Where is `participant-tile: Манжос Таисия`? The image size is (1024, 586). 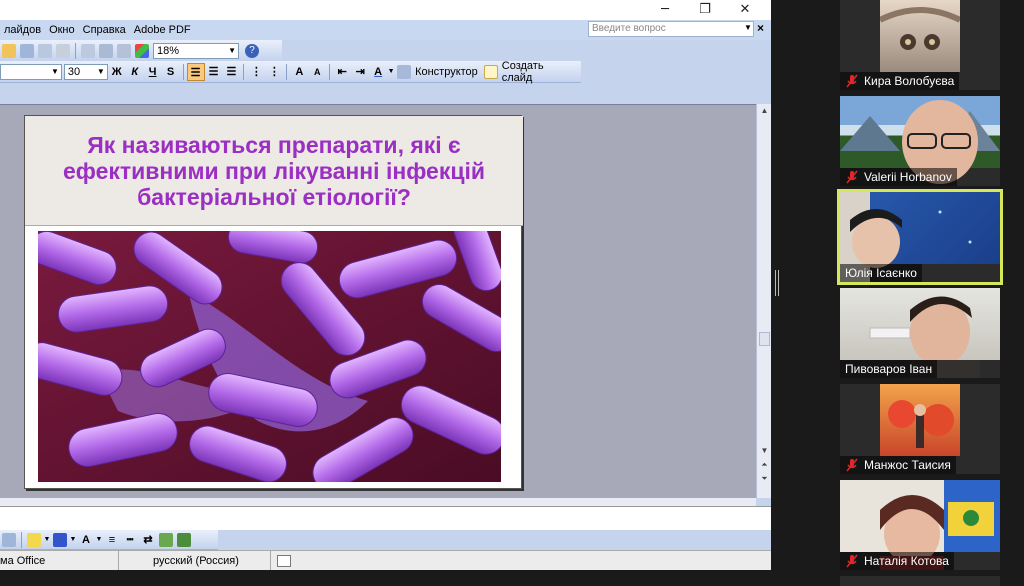
participant-tile: Манжос Таисия is located at coordinates (920, 429).